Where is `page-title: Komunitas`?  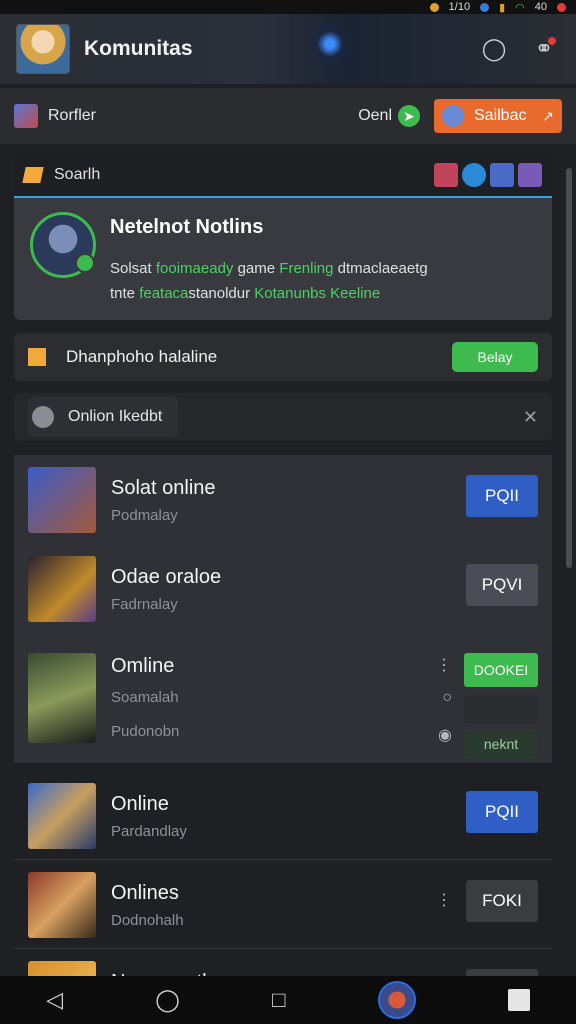
page-title: Komunitas is located at coordinates (138, 48).